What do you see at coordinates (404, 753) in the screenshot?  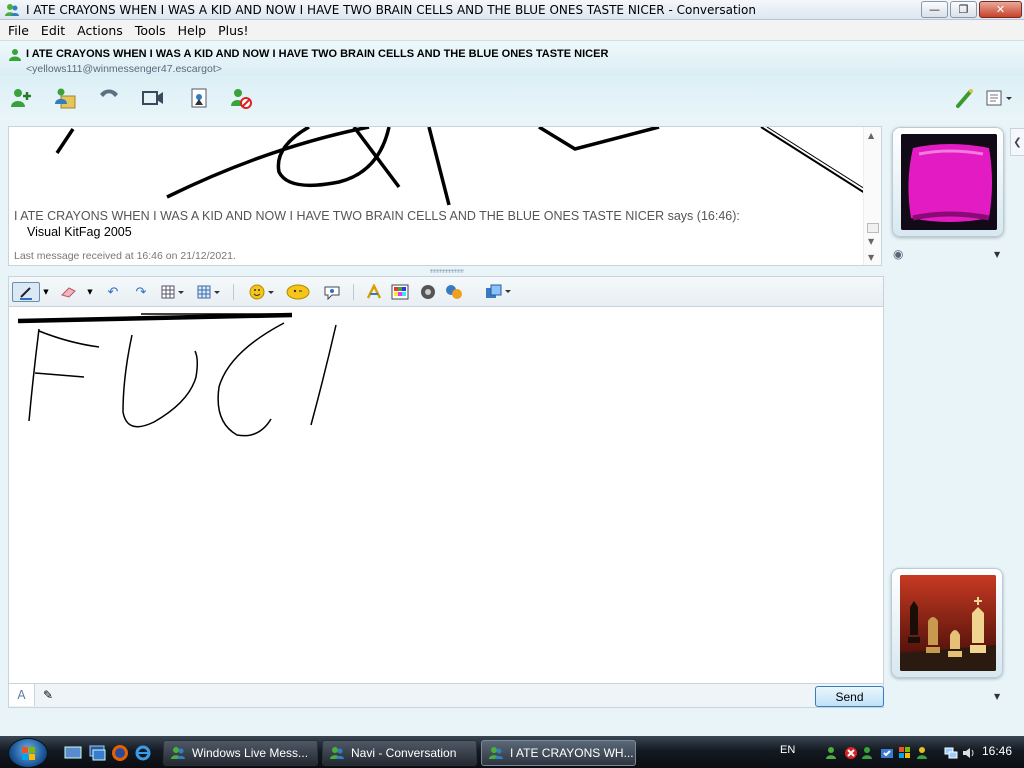 I see `taskbar-item-label: Navi - Conversation` at bounding box center [404, 753].